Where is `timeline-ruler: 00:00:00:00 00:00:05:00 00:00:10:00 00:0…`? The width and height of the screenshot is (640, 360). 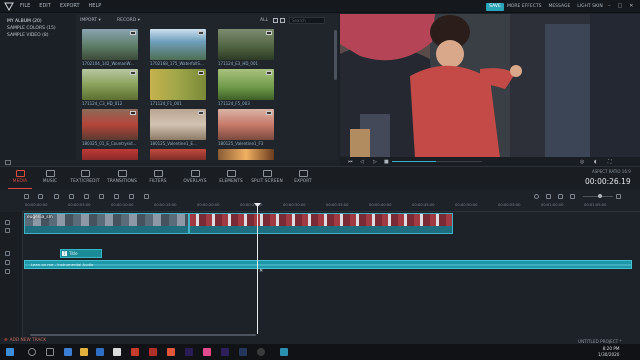
timeline-ruler: 00:00:00:00 00:00:05:00 00:00:10:00 00:0… is located at coordinates (331, 207).